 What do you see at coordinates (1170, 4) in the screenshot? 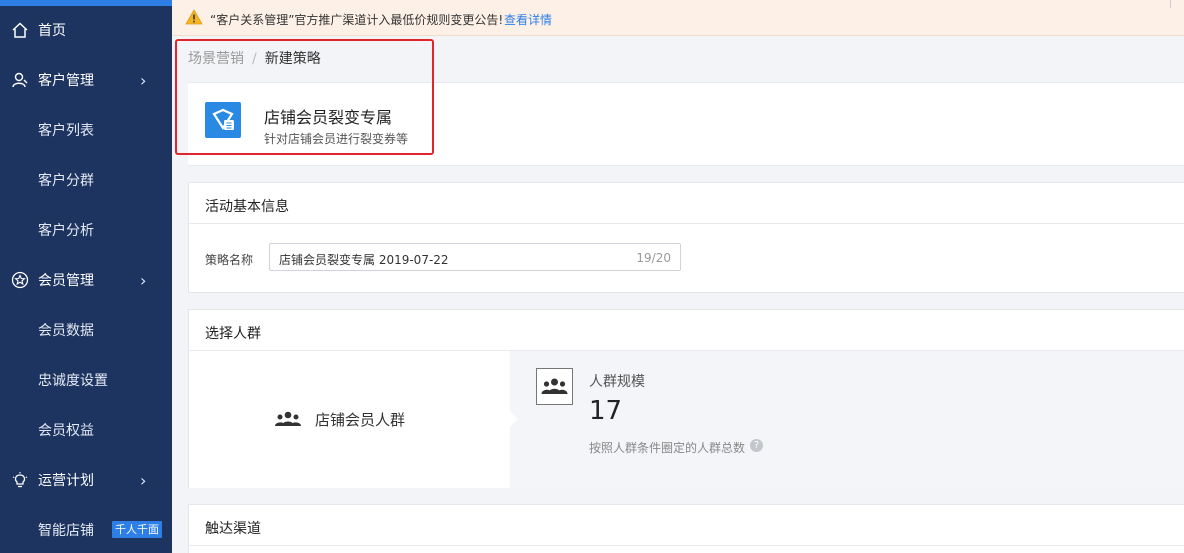
I see `notice-divider` at bounding box center [1170, 4].